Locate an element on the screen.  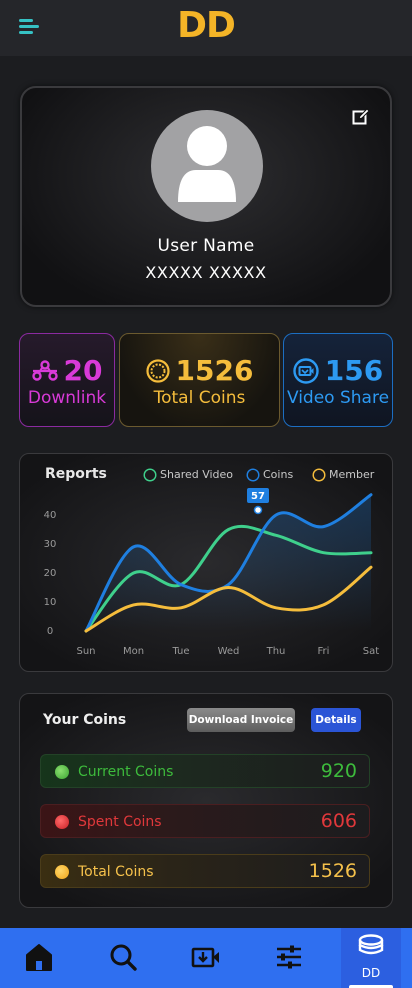
video-share-stat-card: 156 Video Share is located at coordinates (338, 380).